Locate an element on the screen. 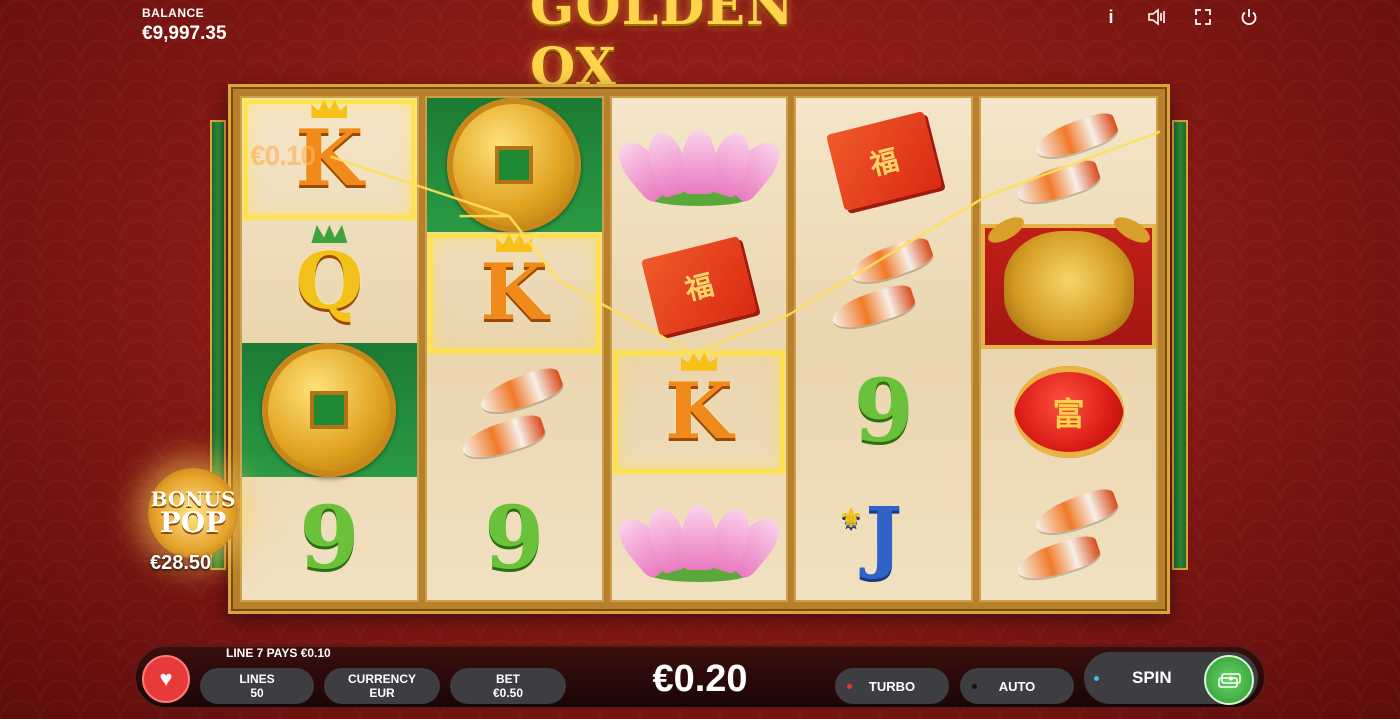  lines-label: LINES is located at coordinates (257, 679).